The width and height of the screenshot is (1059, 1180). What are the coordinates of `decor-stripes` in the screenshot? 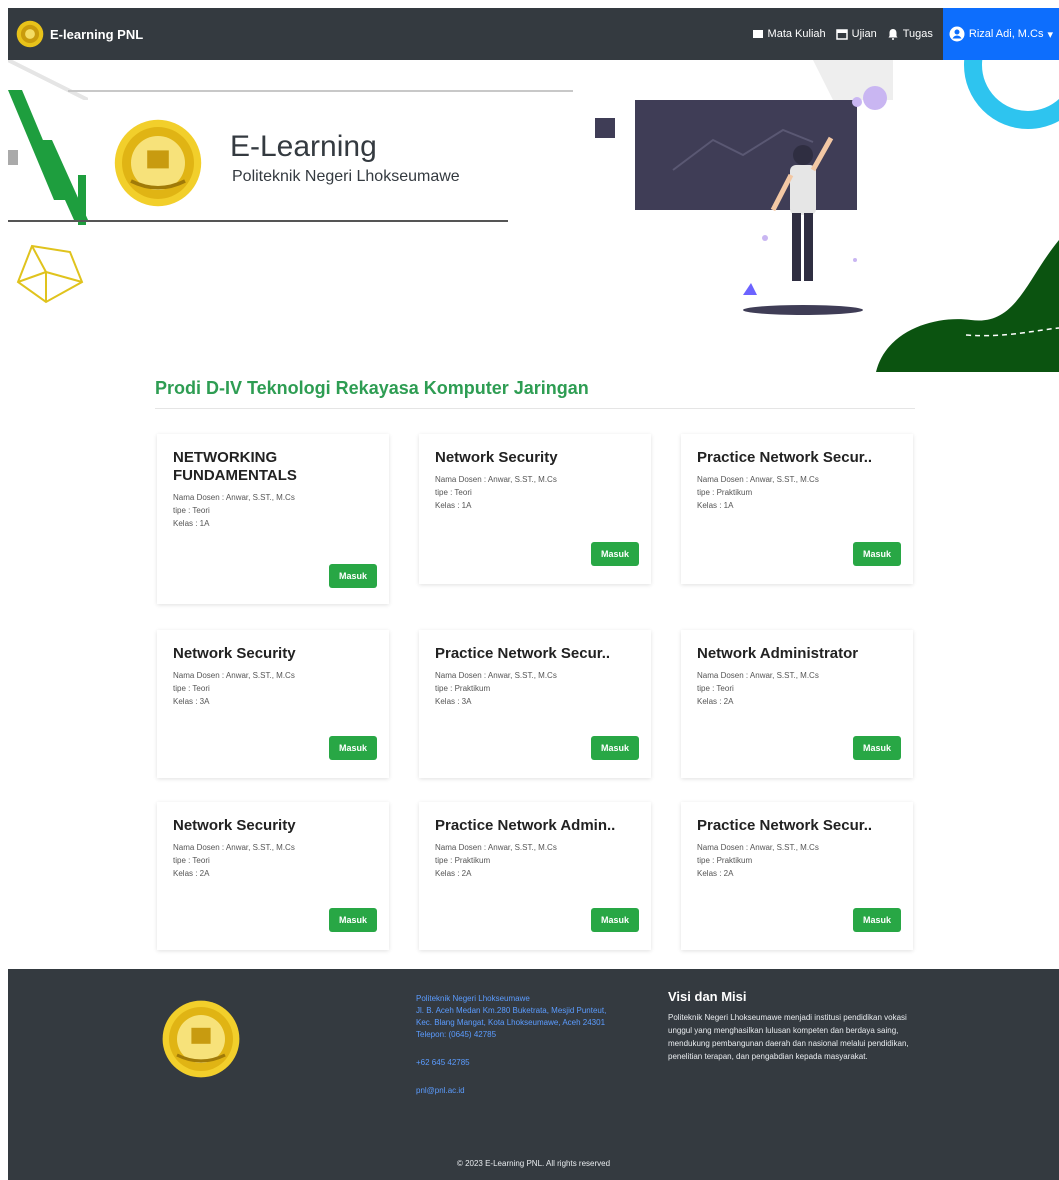 It's located at (48, 157).